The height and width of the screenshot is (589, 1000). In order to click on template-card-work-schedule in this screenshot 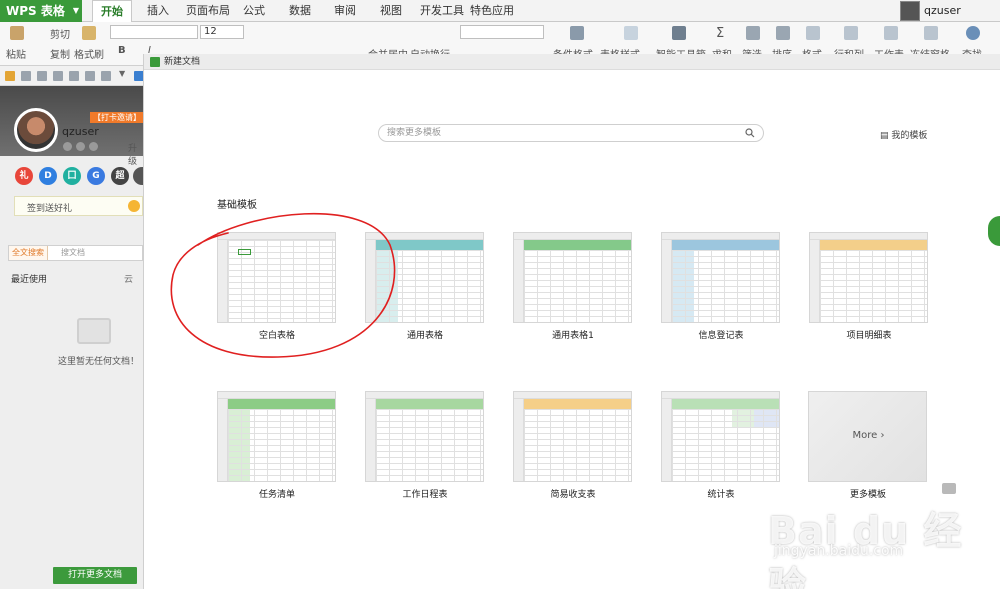, I will do `click(424, 436)`.